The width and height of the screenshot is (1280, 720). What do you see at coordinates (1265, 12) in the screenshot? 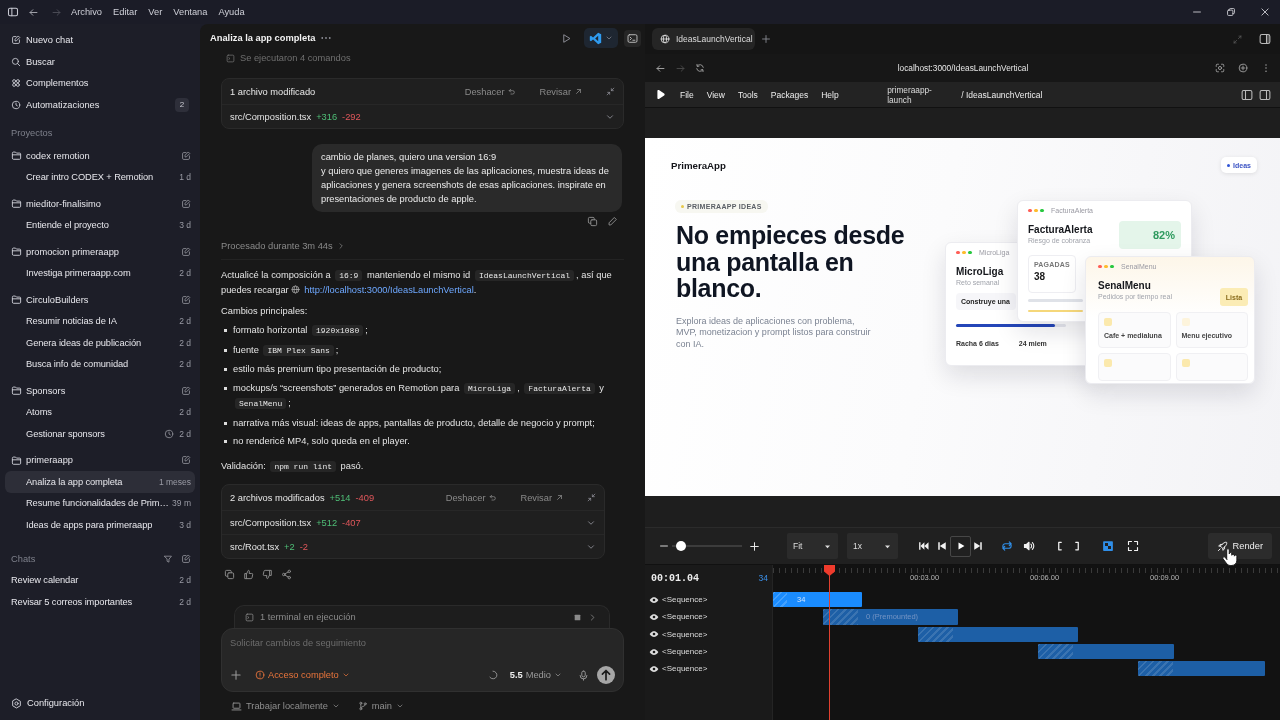
I see `close-icon` at bounding box center [1265, 12].